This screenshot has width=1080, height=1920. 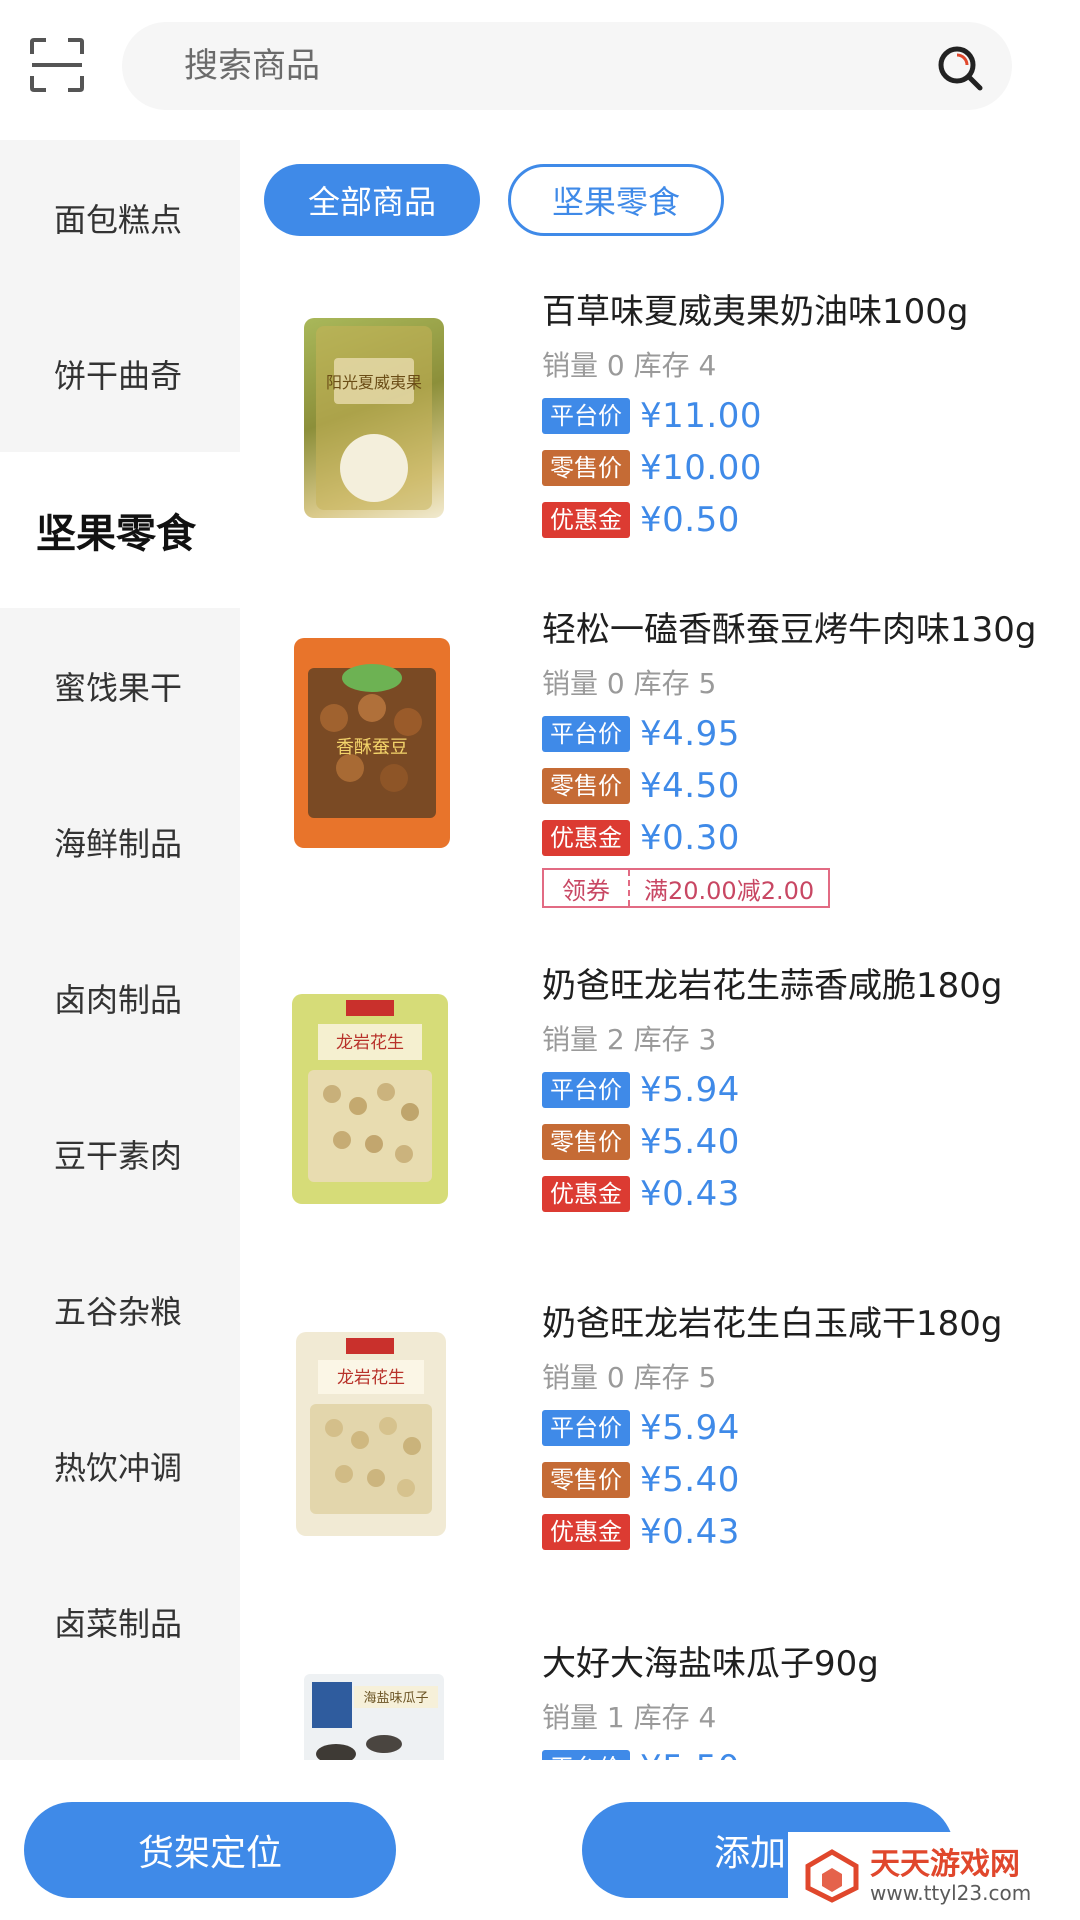 I want to click on sidebar-item-bread: 面包糕点, so click(x=120, y=218).